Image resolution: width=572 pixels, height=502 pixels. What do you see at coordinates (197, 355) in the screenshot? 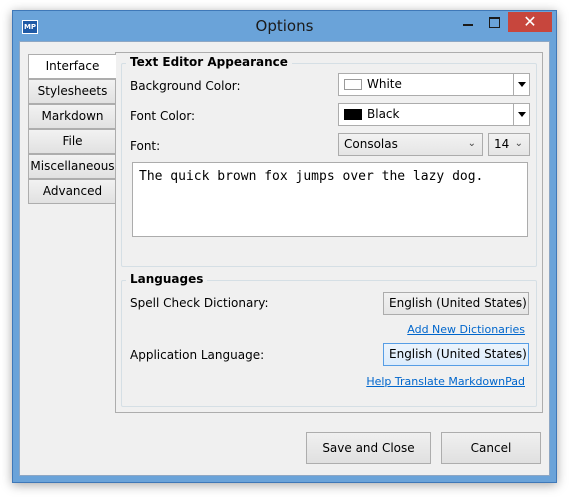
I see `application-language-label: Application Language:` at bounding box center [197, 355].